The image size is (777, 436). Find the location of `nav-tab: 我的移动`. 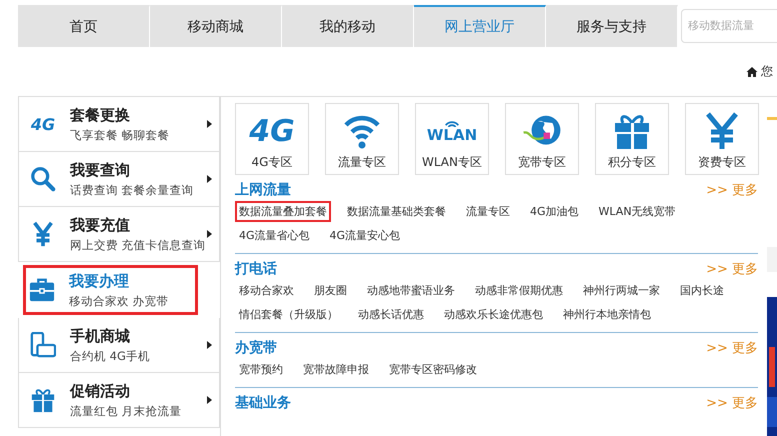

nav-tab: 我的移动 is located at coordinates (348, 26).